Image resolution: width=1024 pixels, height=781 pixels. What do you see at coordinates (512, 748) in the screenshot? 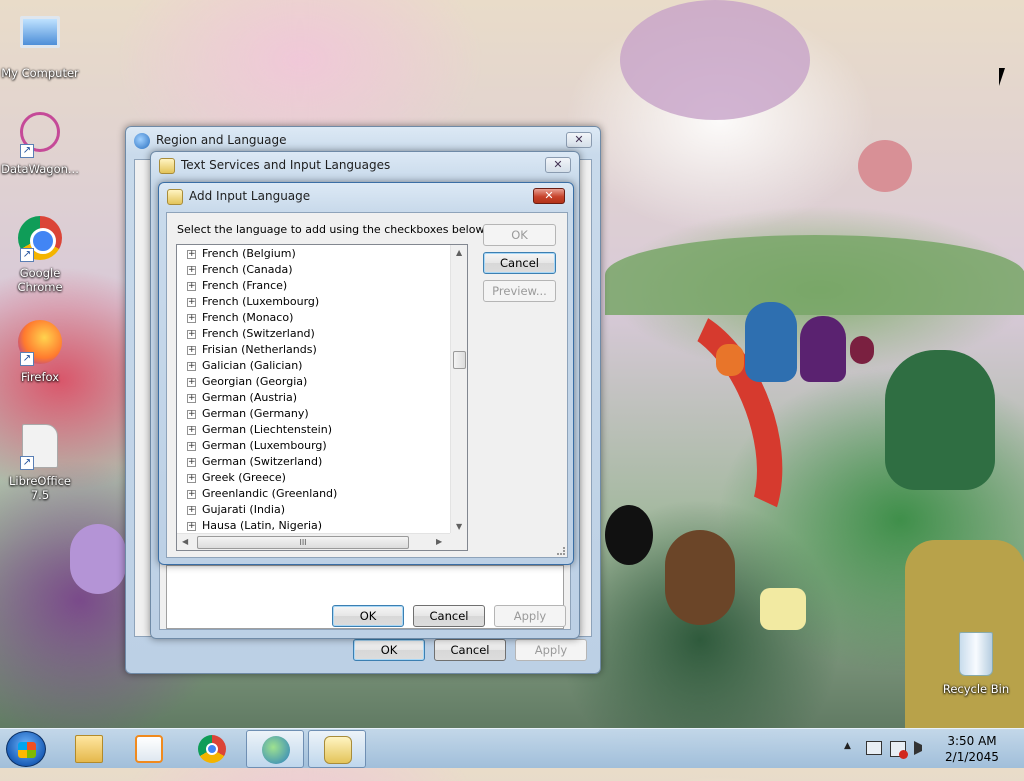
I see `taskbar: ▲ 3:50 AM 2/1/2045` at bounding box center [512, 748].